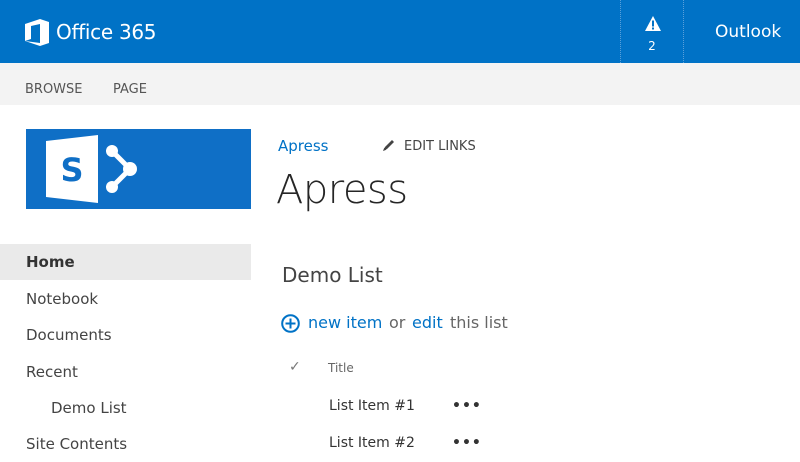 The image size is (800, 462). Describe the element at coordinates (372, 406) in the screenshot. I see `list-row-title: List Item #1` at that location.